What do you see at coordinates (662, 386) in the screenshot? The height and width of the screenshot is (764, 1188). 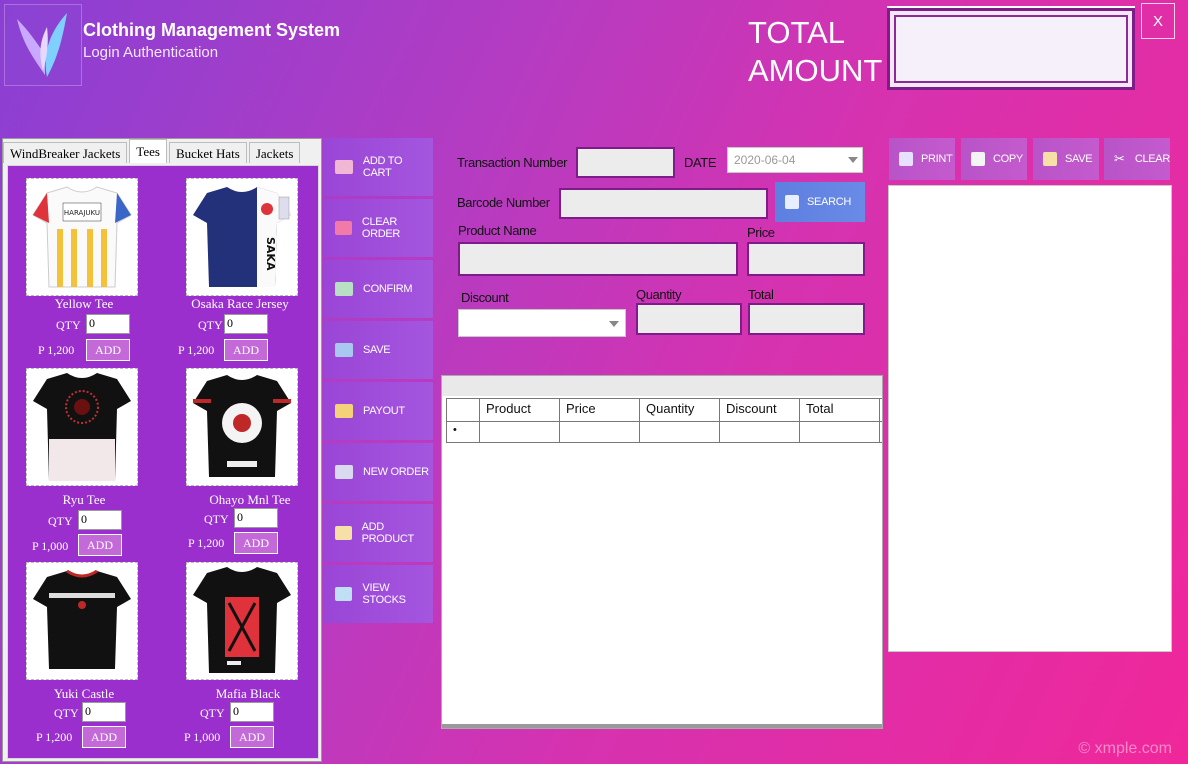 I see `grid-caption-bar` at bounding box center [662, 386].